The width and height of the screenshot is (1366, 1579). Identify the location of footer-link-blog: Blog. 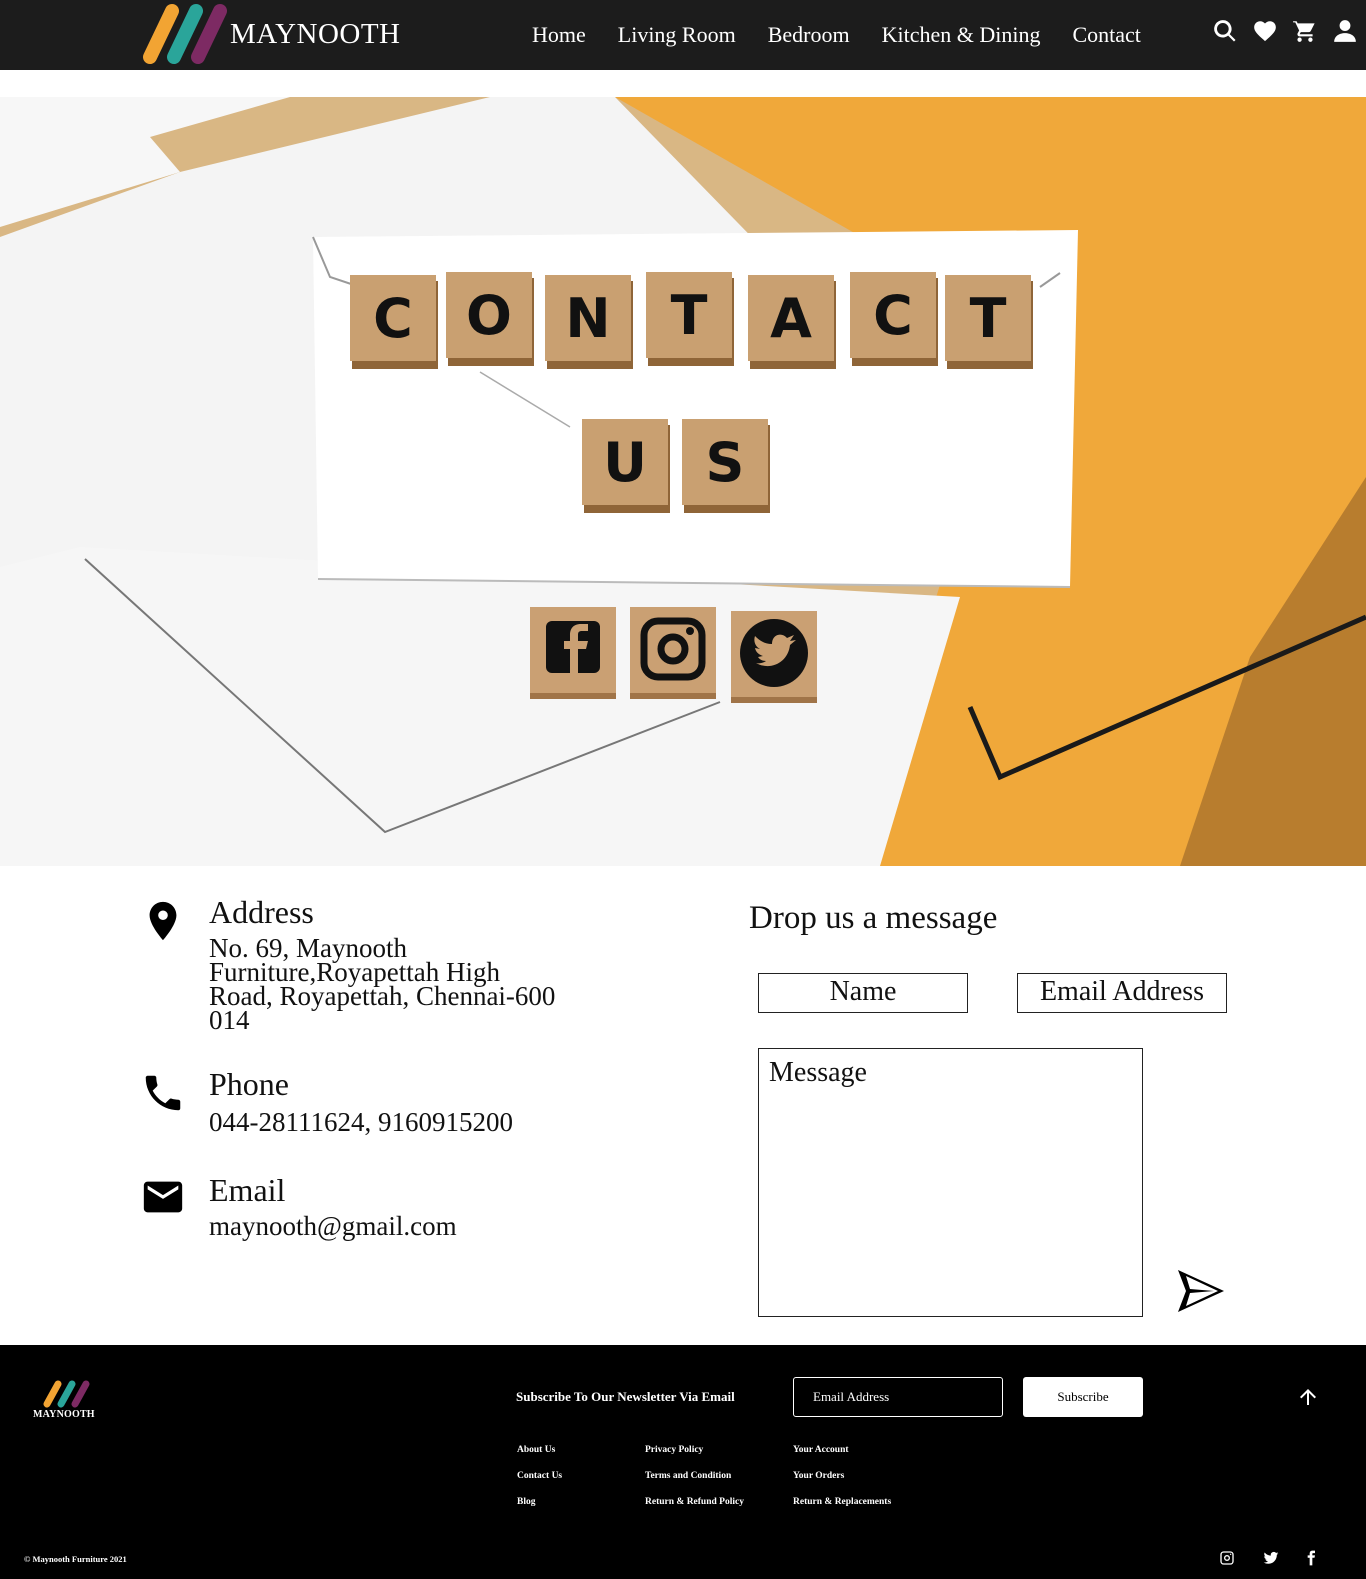
(539, 1510).